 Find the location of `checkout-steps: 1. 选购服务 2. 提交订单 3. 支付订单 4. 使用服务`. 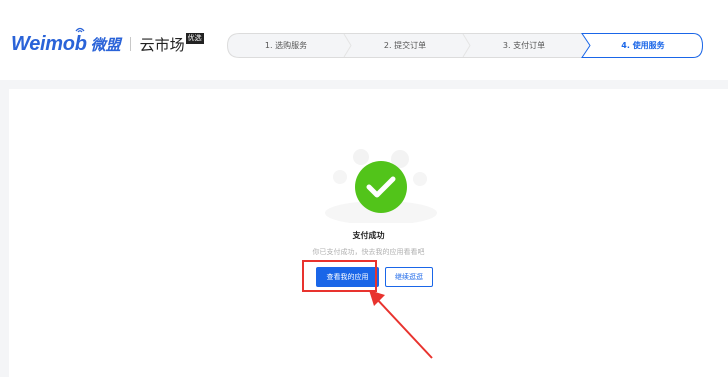

checkout-steps: 1. 选购服务 2. 提交订单 3. 支付订单 4. 使用服务 is located at coordinates (465, 45).